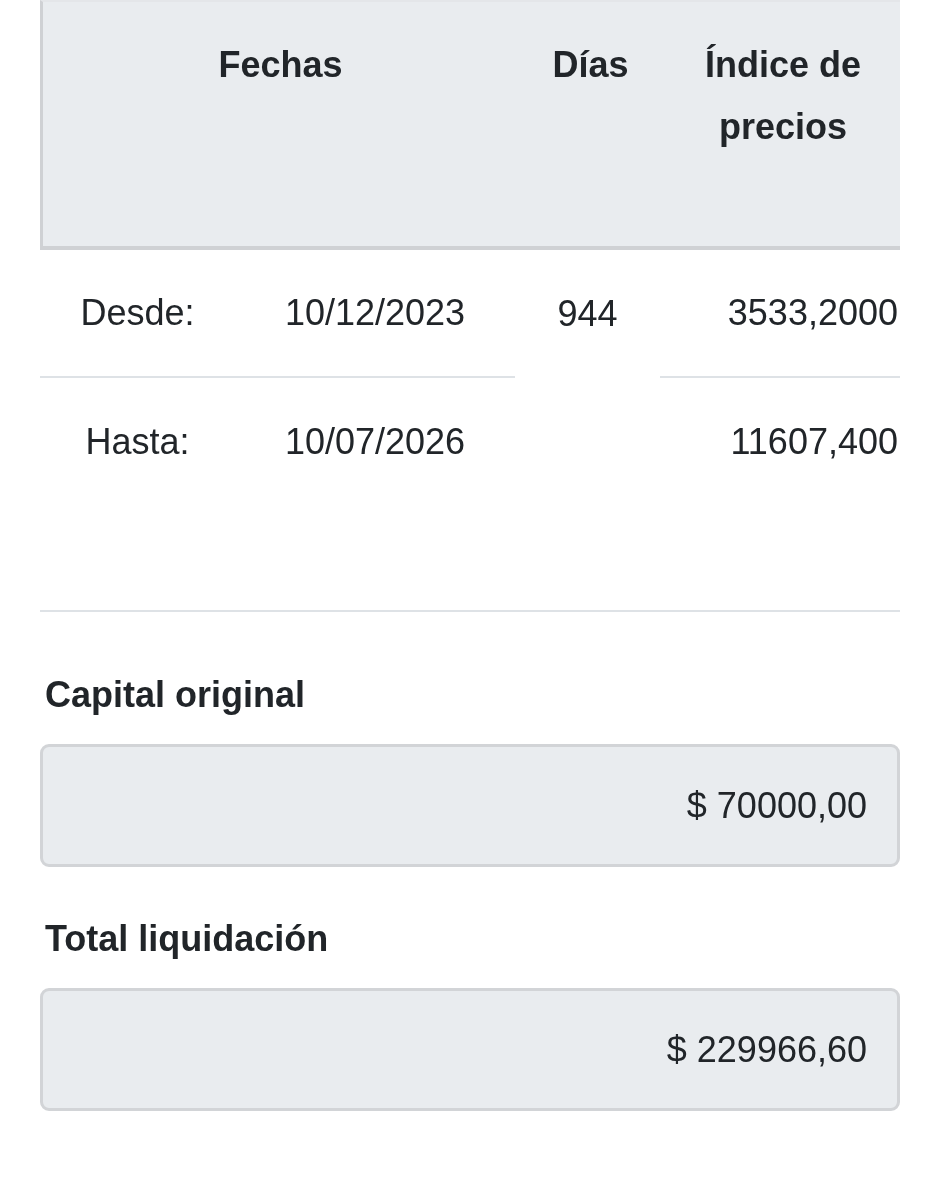  What do you see at coordinates (782, 96) in the screenshot?
I see `column-header: Índice de precios` at bounding box center [782, 96].